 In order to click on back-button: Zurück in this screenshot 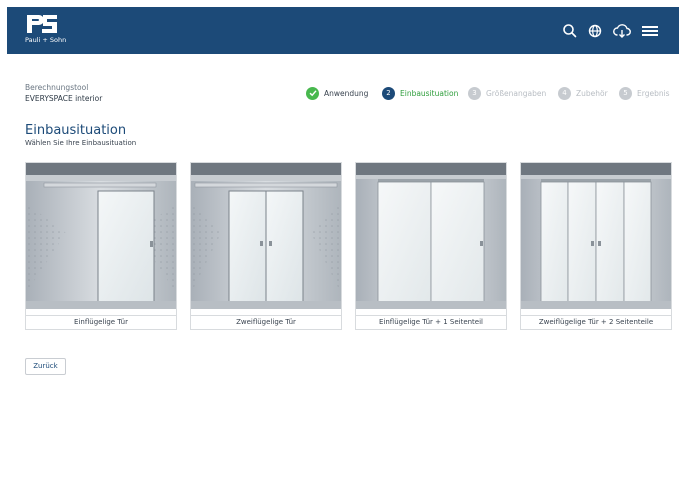, I will do `click(45, 366)`.